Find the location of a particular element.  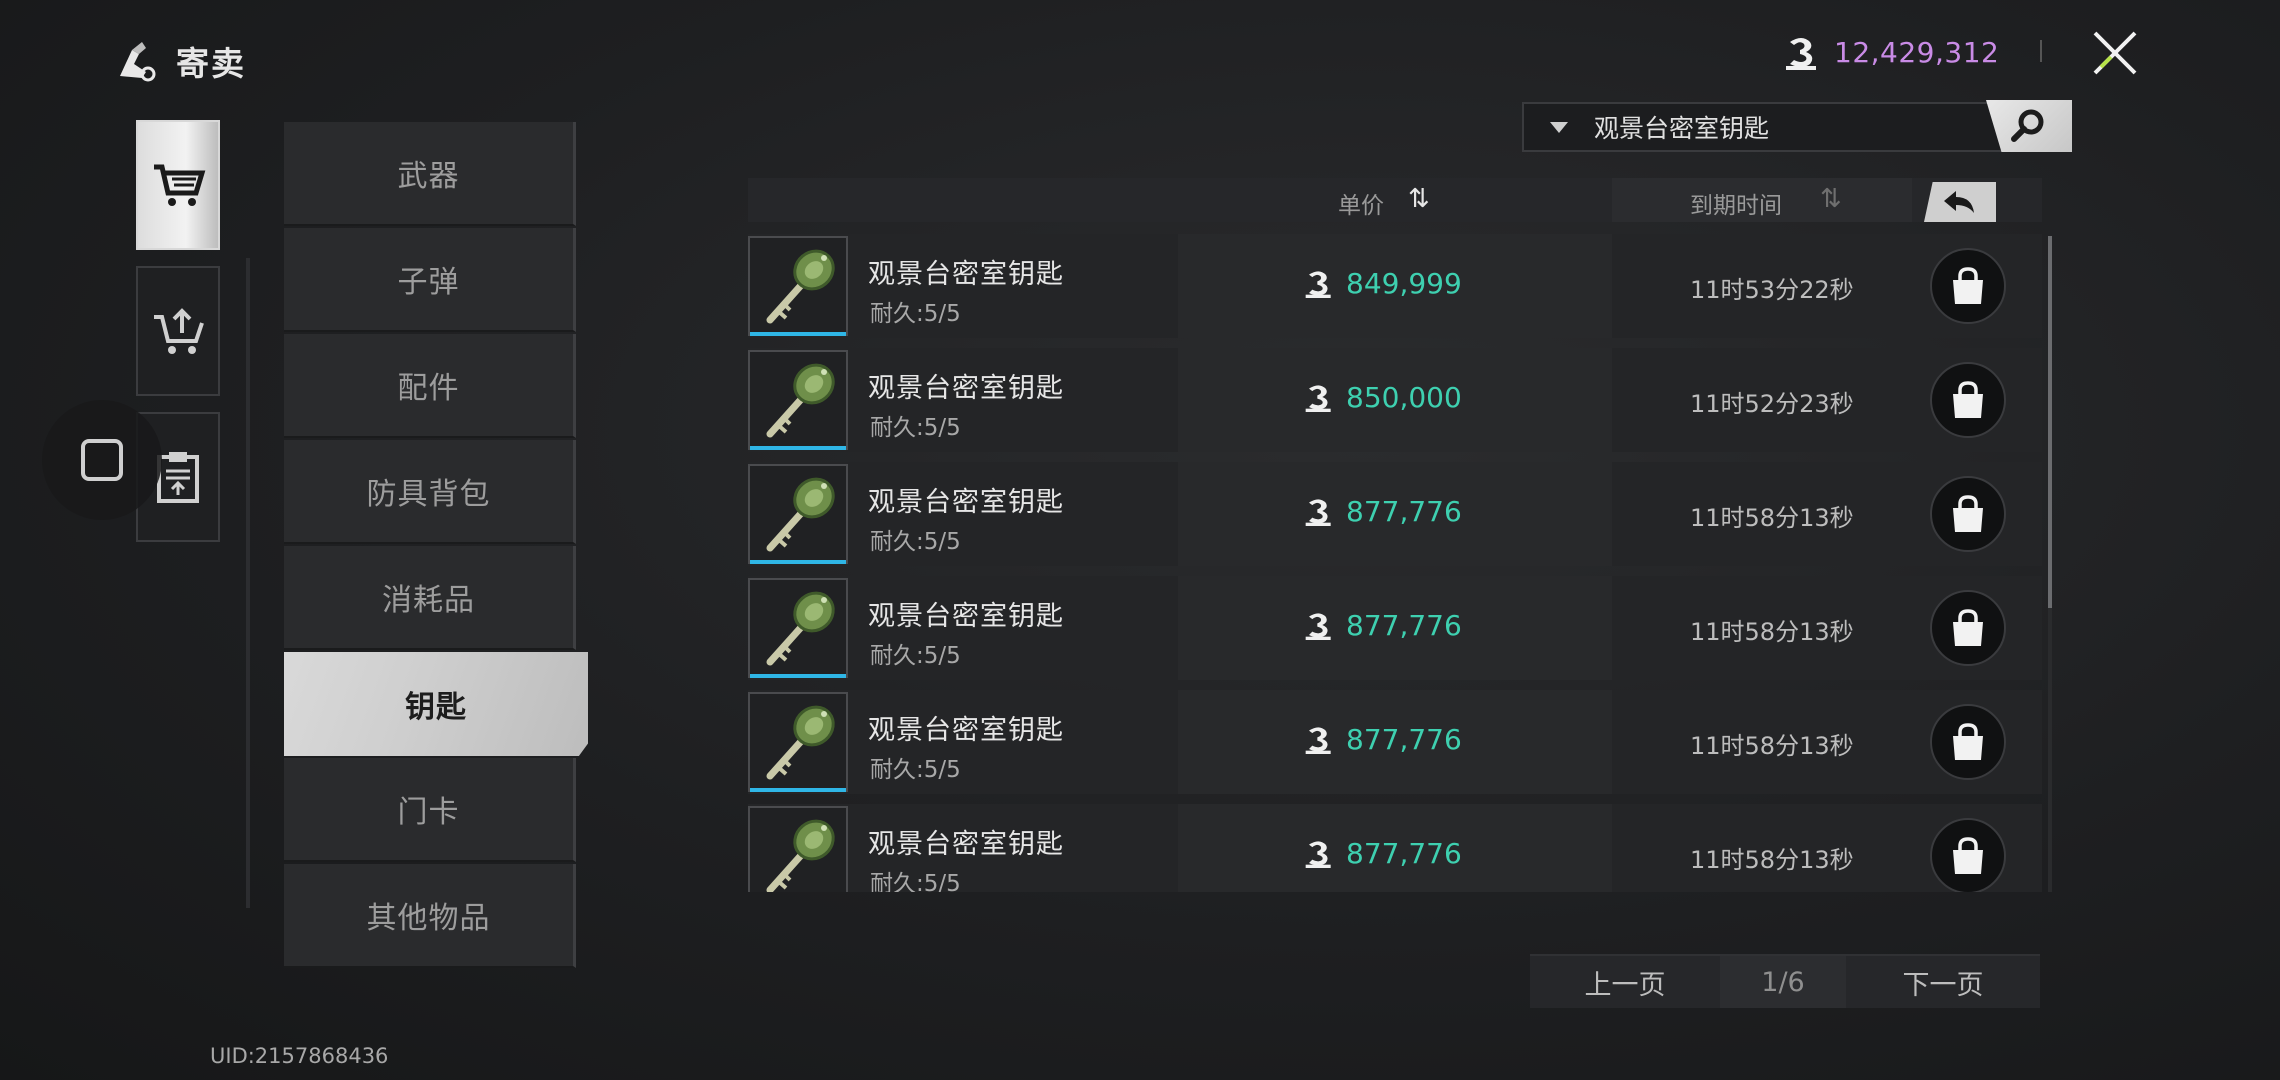

category-other: 其他物品 is located at coordinates (430, 916).